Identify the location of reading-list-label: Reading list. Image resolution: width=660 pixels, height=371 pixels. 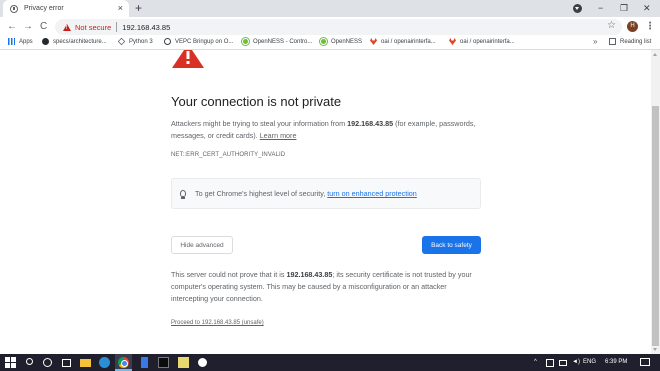
(636, 41).